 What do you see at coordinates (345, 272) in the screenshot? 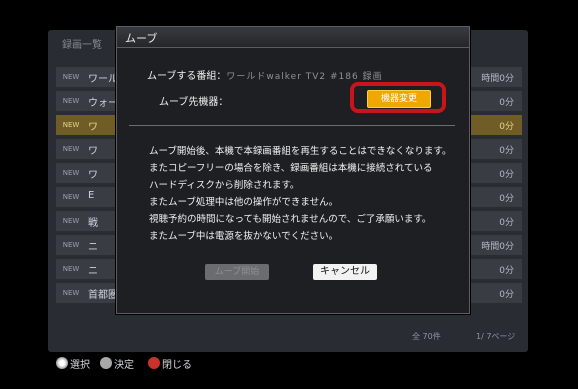
I see `cancel-button: キャンセル` at bounding box center [345, 272].